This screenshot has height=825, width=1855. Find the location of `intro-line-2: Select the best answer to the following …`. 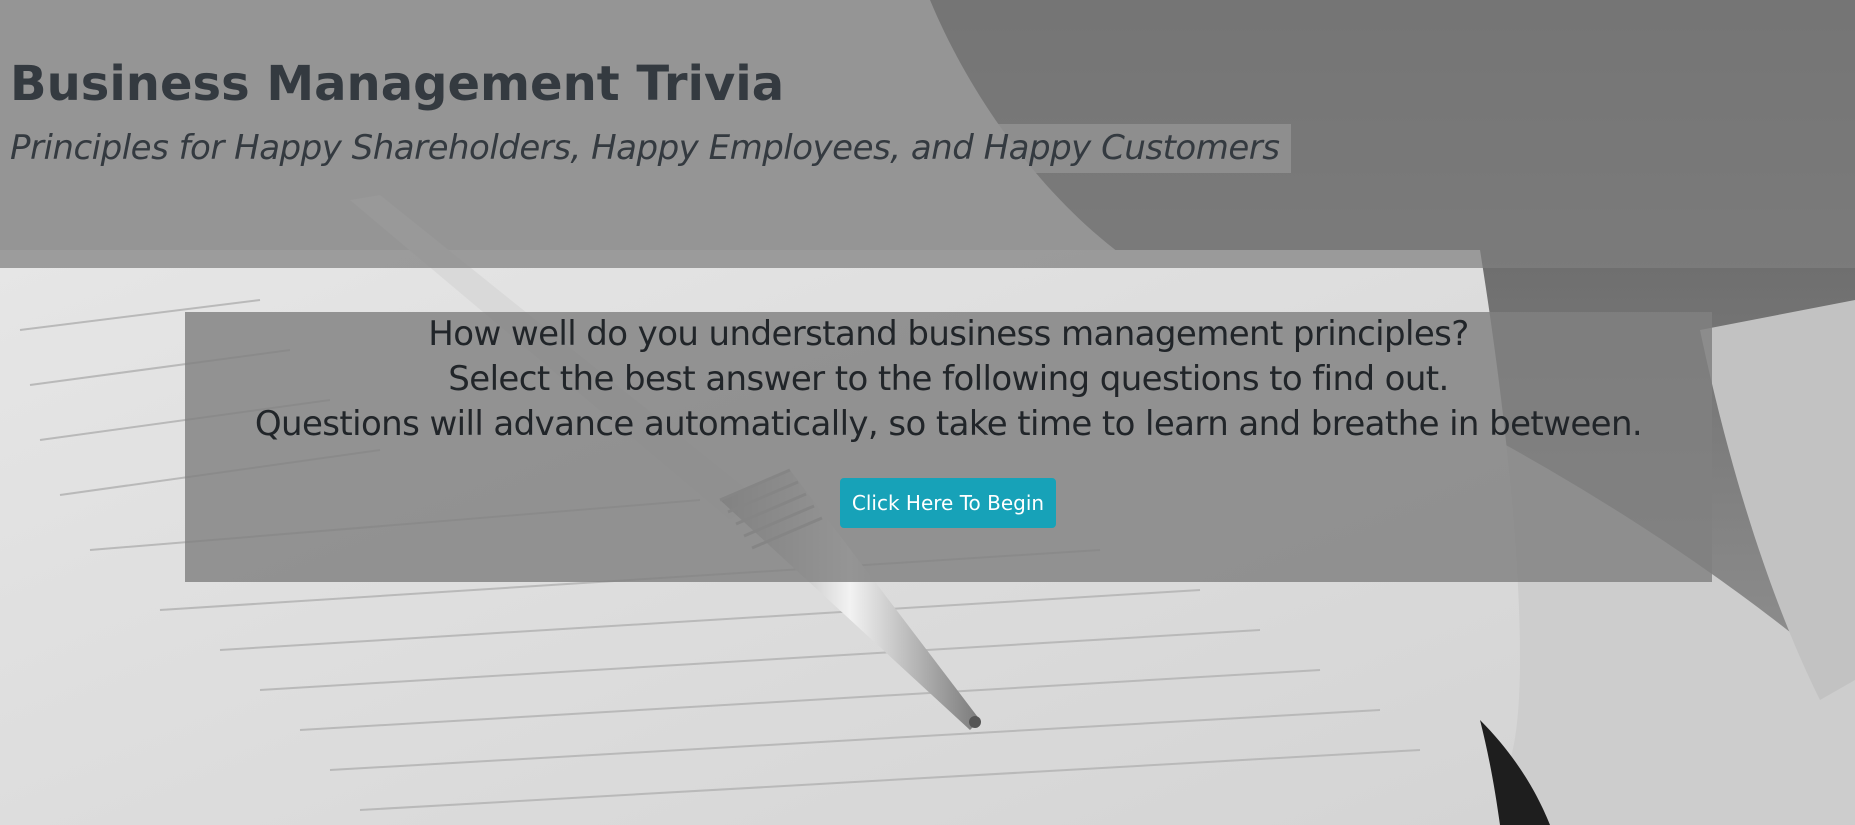

intro-line-2: Select the best answer to the following … is located at coordinates (948, 379).